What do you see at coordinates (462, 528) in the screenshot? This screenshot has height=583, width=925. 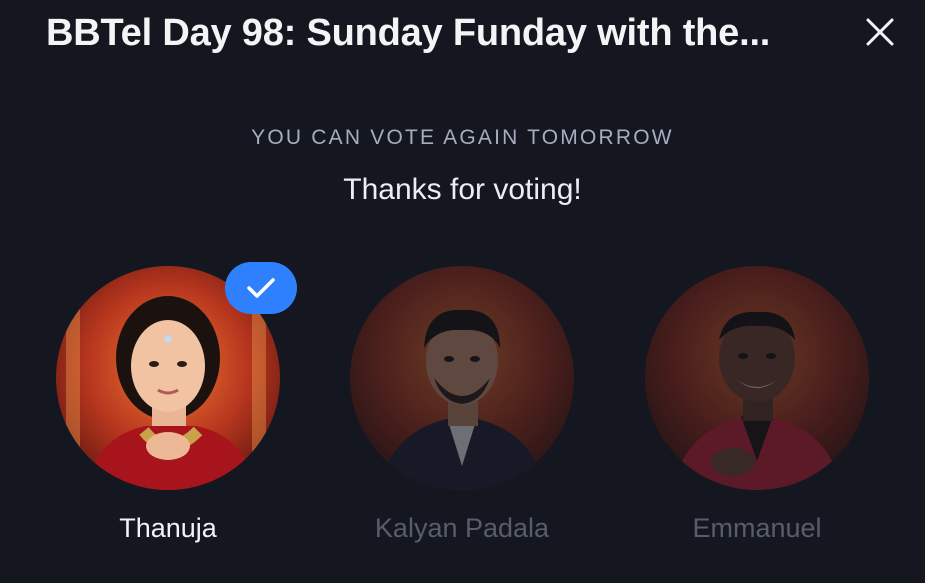 I see `candidate-name: Kalyan Padala` at bounding box center [462, 528].